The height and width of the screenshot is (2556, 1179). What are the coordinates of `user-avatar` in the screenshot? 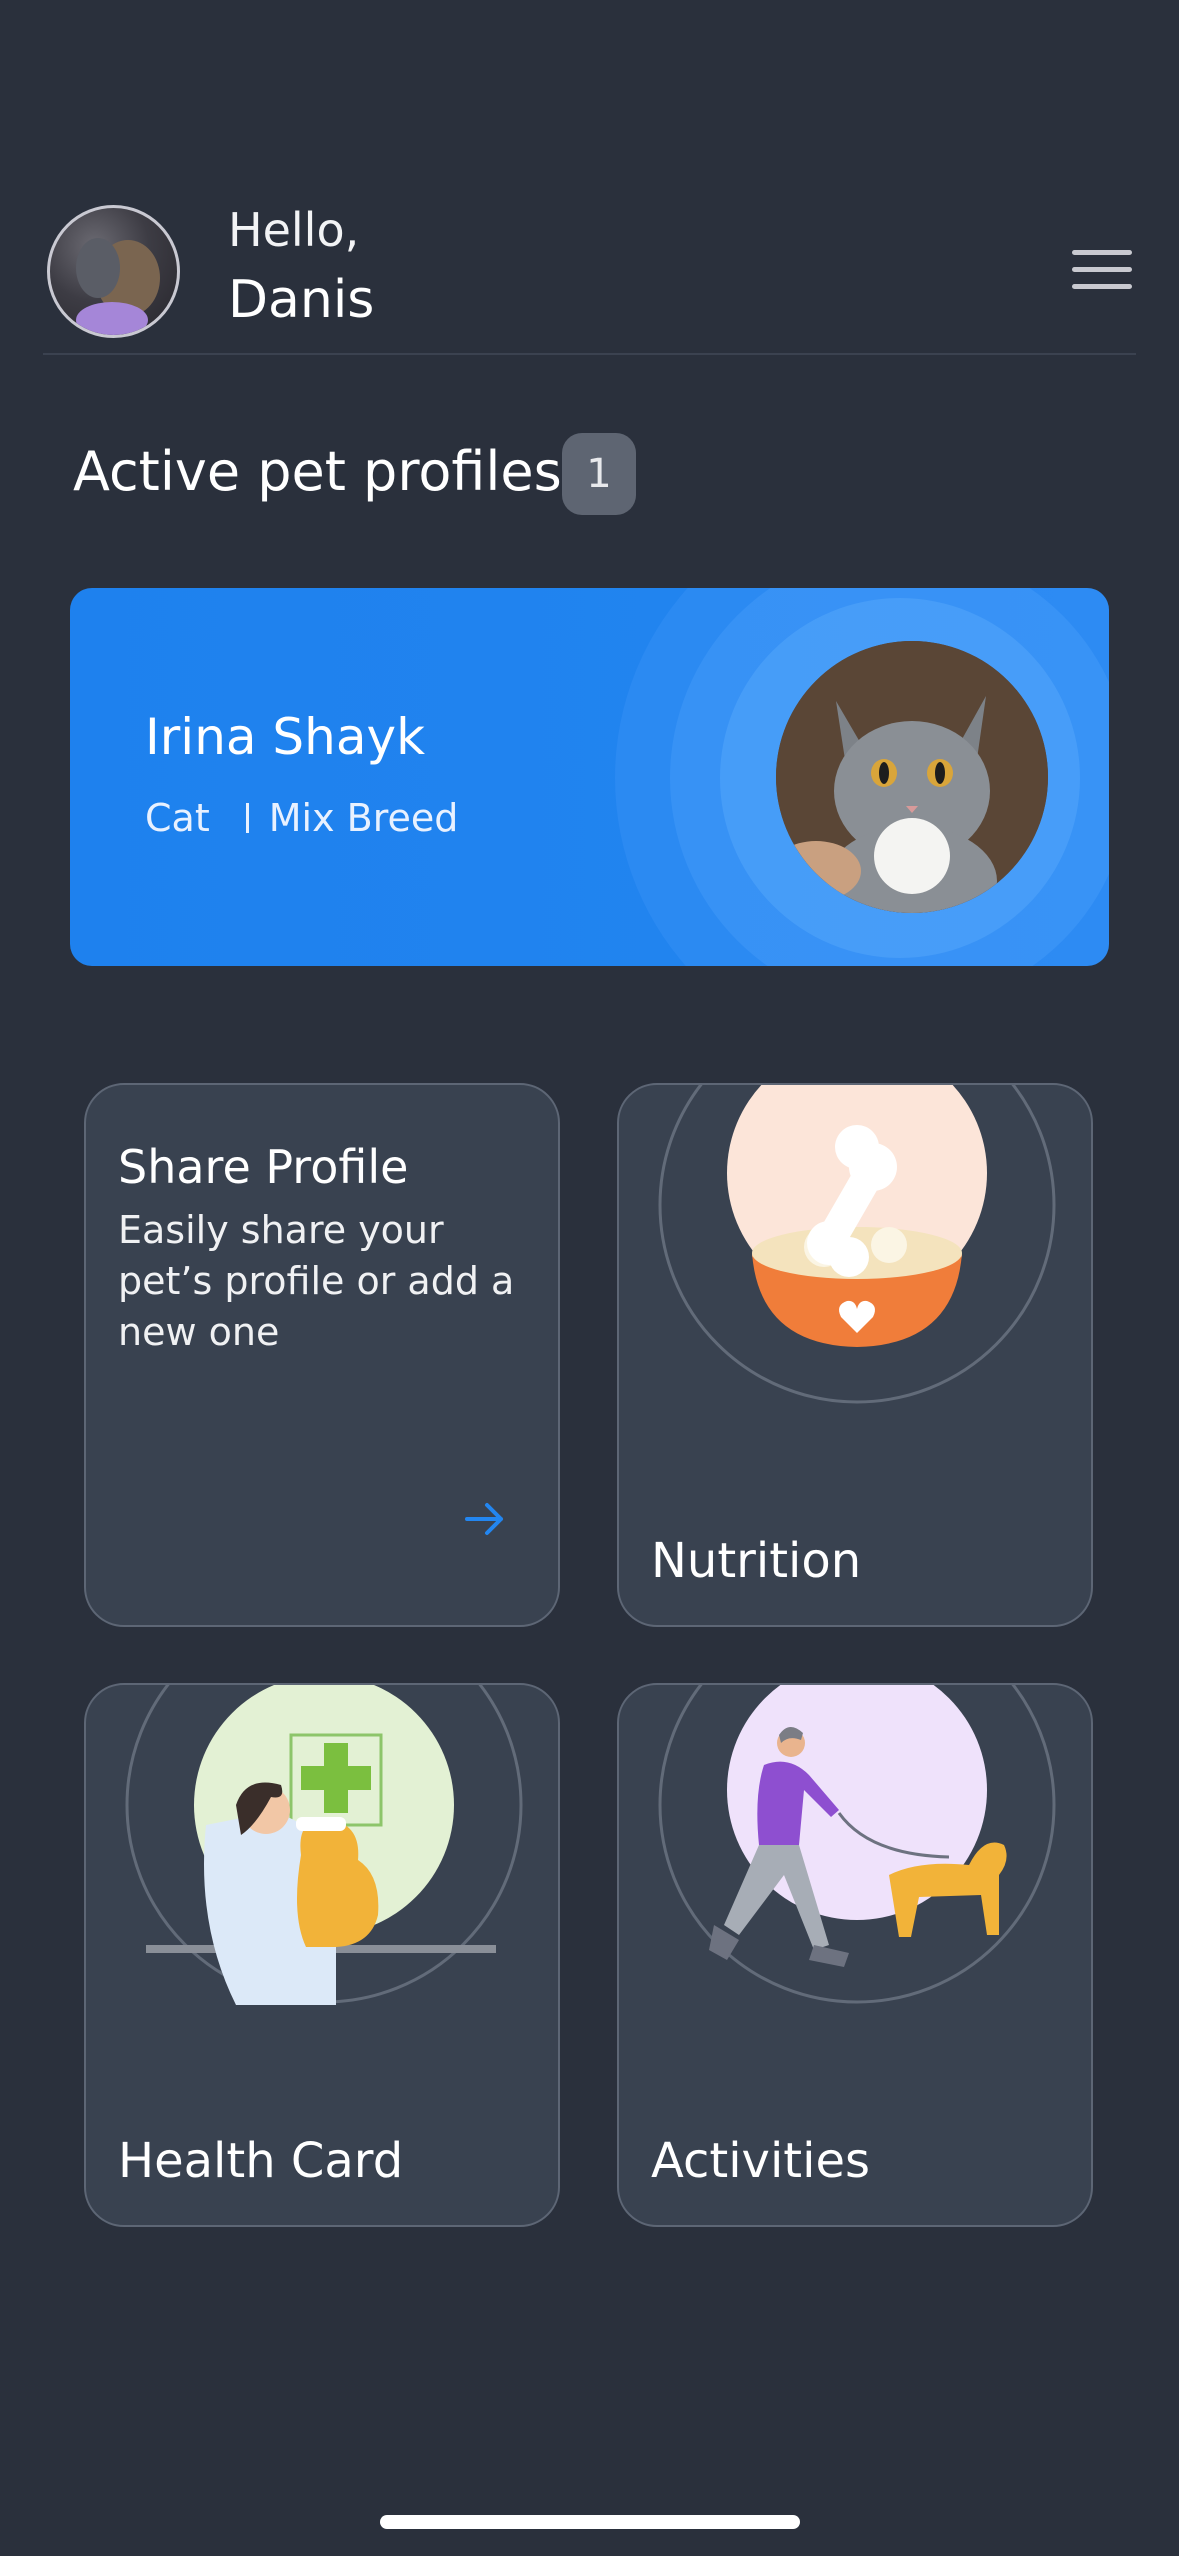 It's located at (113, 271).